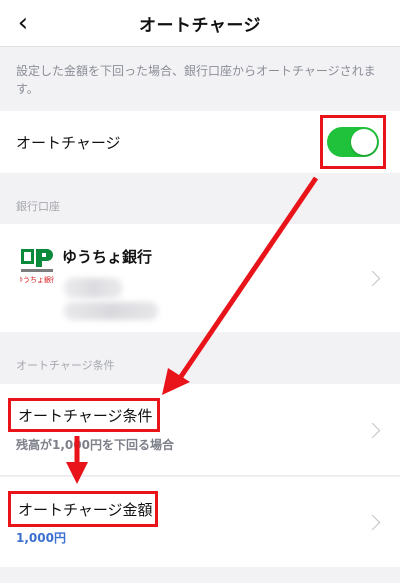 The width and height of the screenshot is (400, 583). I want to click on chevron-left-icon: ‹, so click(23, 23).